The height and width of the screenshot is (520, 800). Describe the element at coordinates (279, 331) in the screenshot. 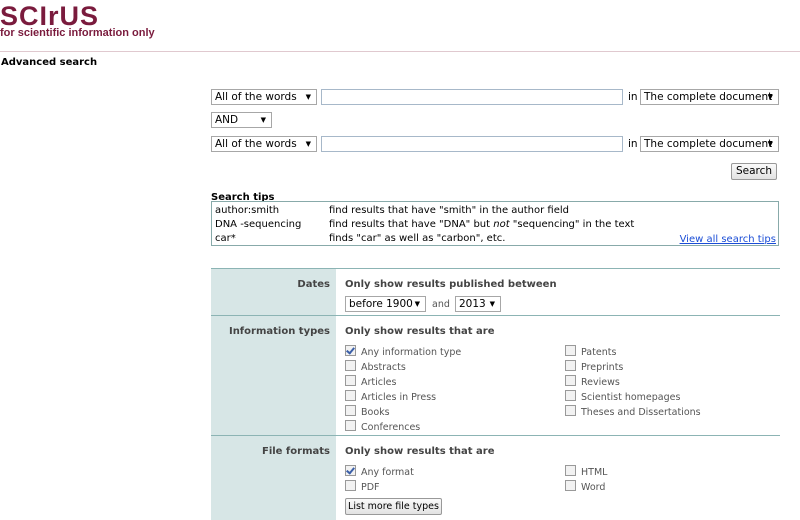

I see `information-types-label: Information types` at that location.